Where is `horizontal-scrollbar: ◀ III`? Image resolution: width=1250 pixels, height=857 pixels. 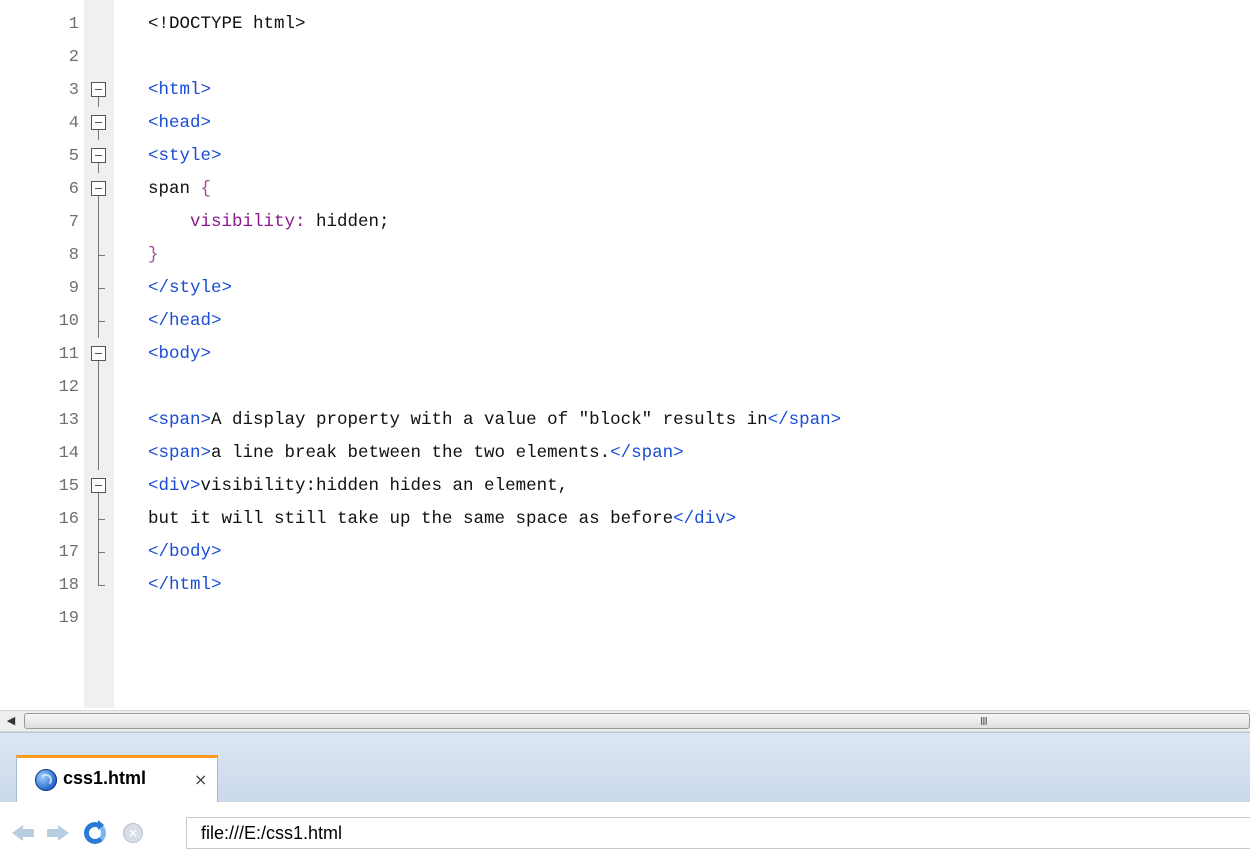
horizontal-scrollbar: ◀ III is located at coordinates (625, 721).